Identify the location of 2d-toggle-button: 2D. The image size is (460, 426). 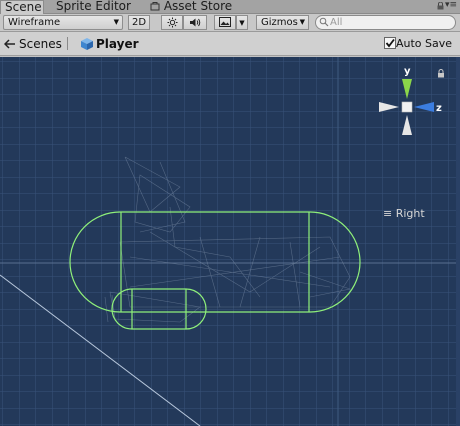
(139, 22).